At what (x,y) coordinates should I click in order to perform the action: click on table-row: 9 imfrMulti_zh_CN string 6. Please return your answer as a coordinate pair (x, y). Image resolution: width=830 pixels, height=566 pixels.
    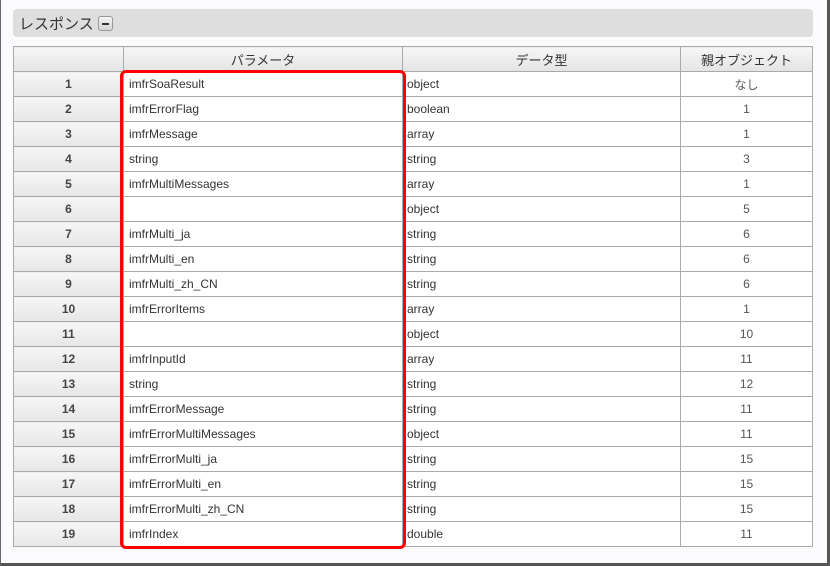
    Looking at the image, I should click on (413, 284).